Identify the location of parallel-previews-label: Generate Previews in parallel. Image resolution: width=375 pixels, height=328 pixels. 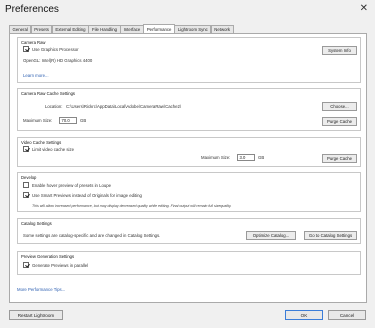
(60, 265).